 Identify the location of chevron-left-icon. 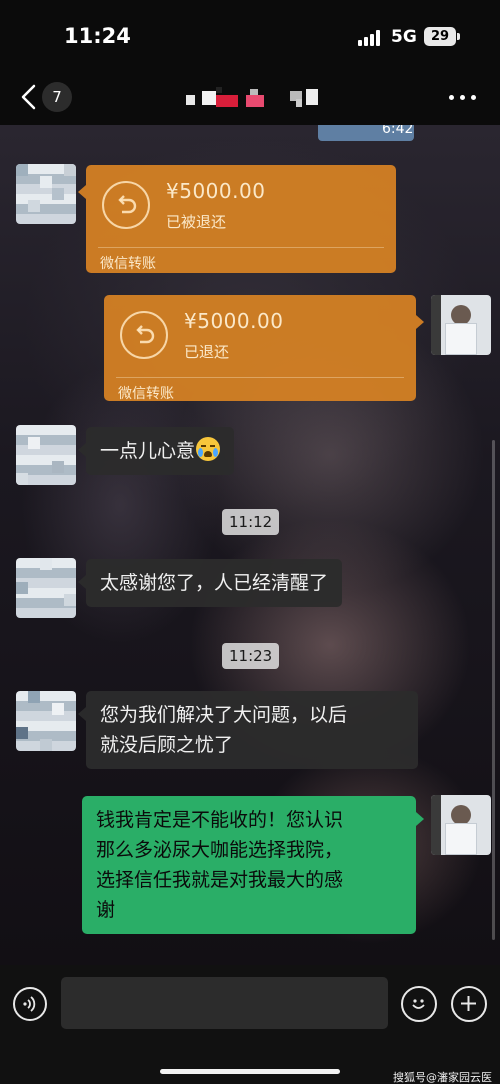
(28, 97).